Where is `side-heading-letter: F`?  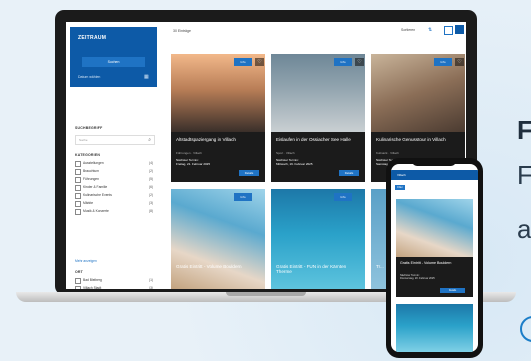 side-heading-letter: F is located at coordinates (524, 130).